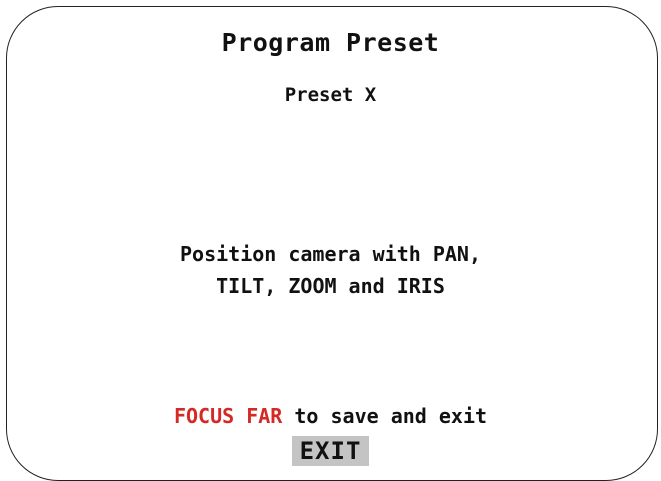  I want to click on save-hint-text: to save and exit, so click(385, 416).